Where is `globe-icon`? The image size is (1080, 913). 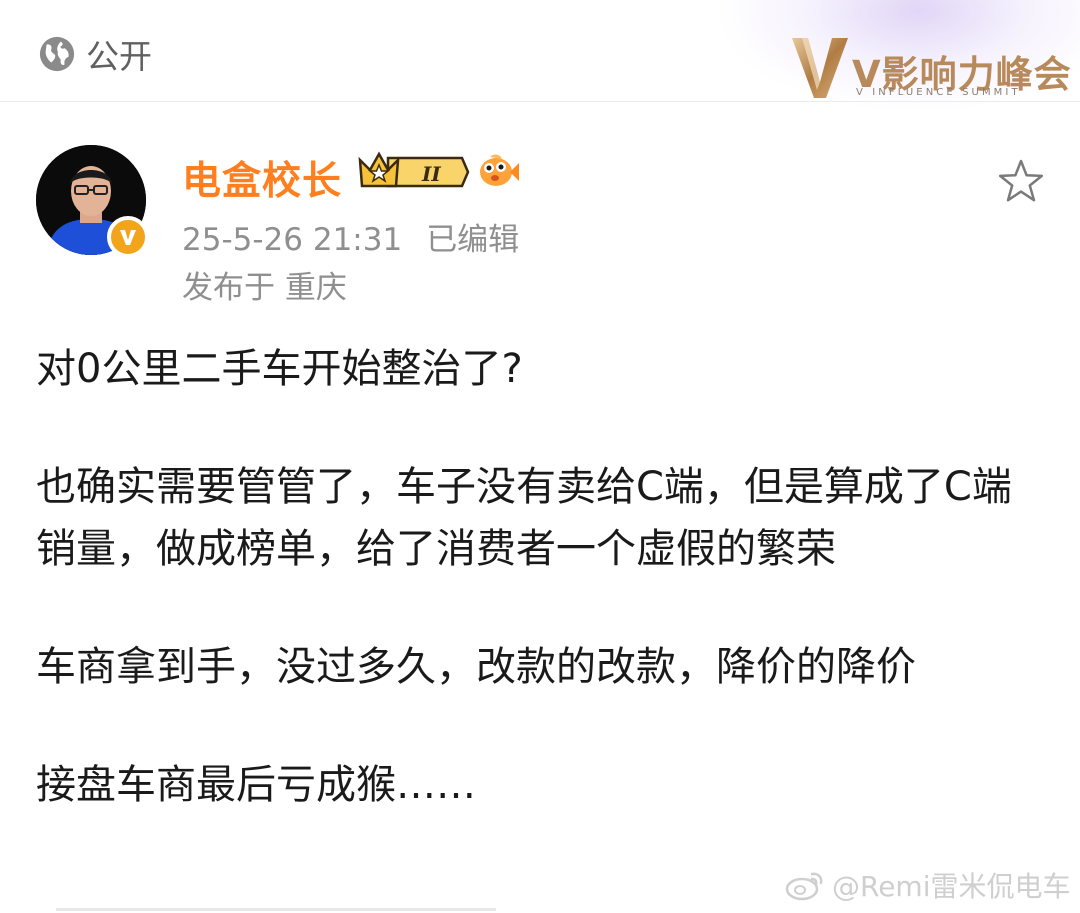
globe-icon is located at coordinates (57, 54).